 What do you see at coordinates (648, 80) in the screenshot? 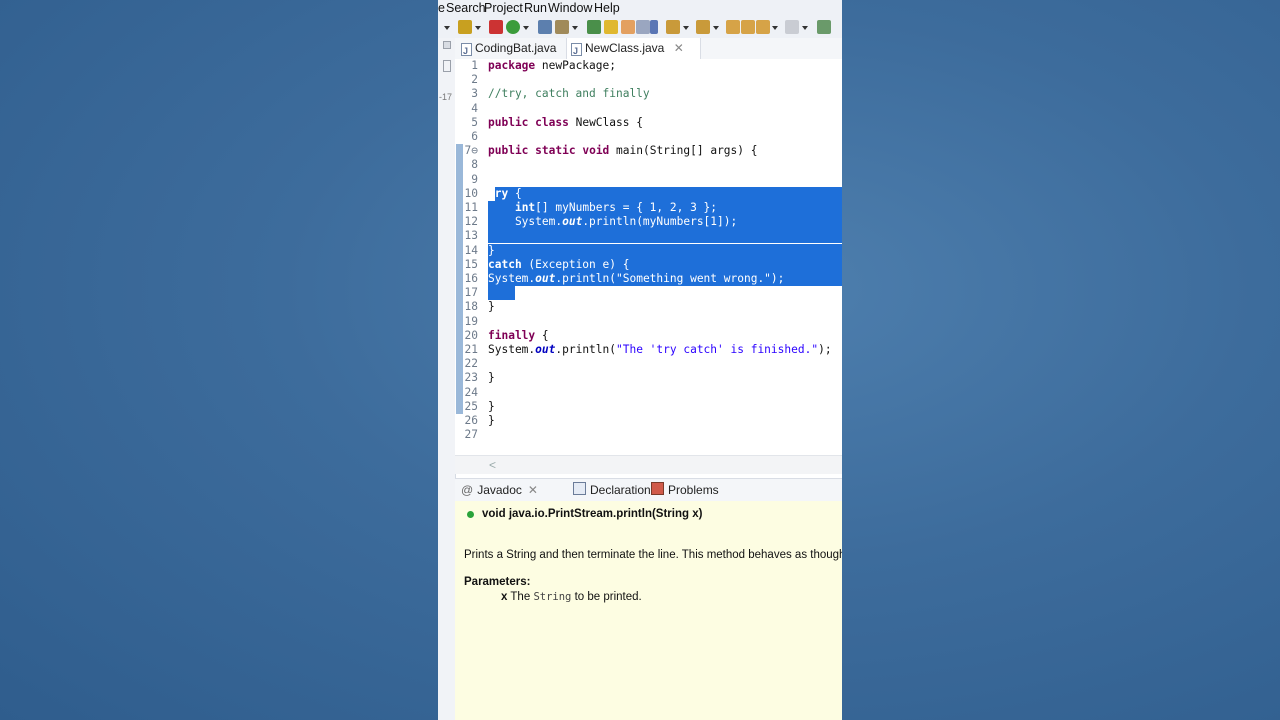
I see `code-line: 2` at bounding box center [648, 80].